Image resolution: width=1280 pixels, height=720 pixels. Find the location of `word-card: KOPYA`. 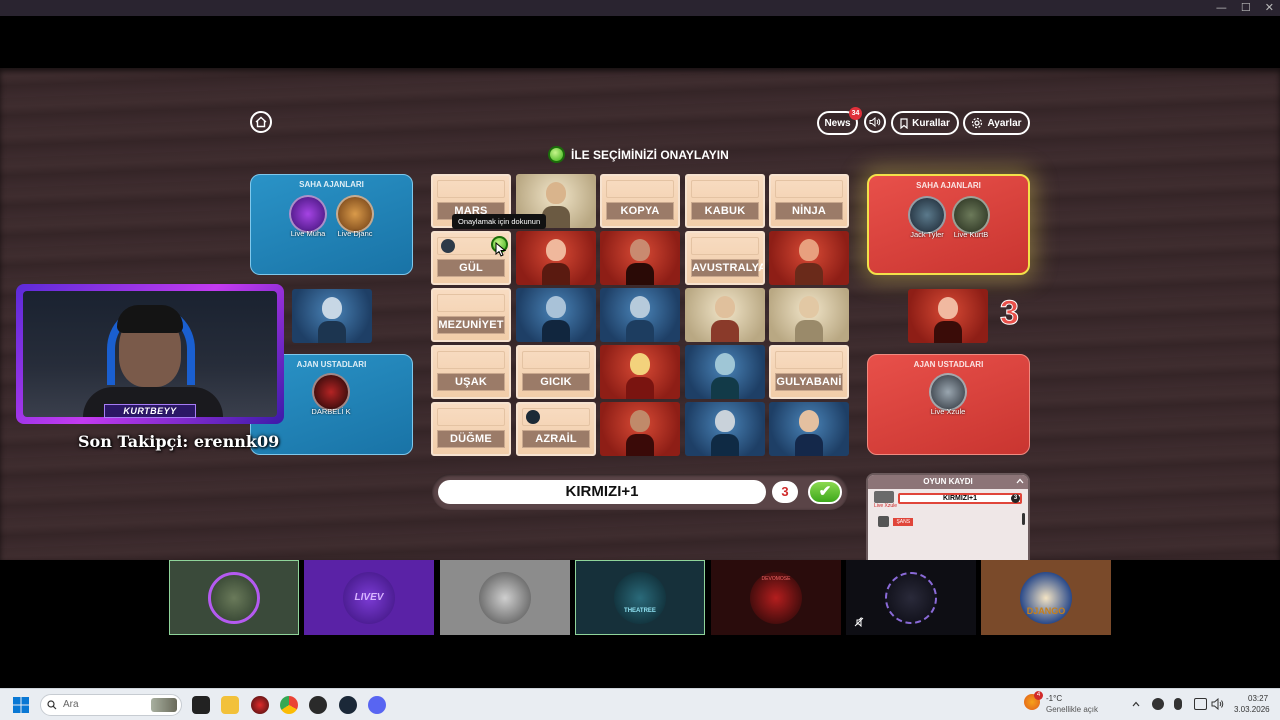

word-card: KOPYA is located at coordinates (640, 201).